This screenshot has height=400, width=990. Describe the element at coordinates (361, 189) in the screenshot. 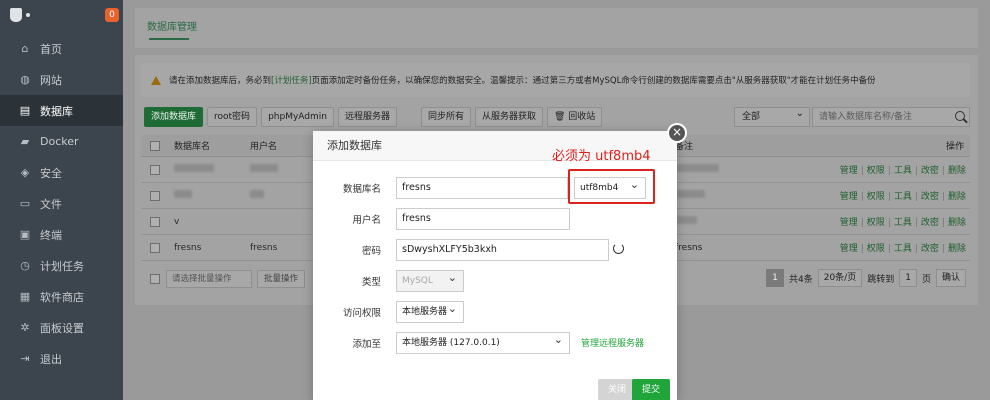

I see `db-name-label: 数据库名` at that location.